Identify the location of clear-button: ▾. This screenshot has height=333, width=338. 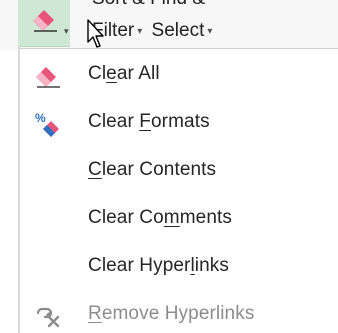
(44, 23).